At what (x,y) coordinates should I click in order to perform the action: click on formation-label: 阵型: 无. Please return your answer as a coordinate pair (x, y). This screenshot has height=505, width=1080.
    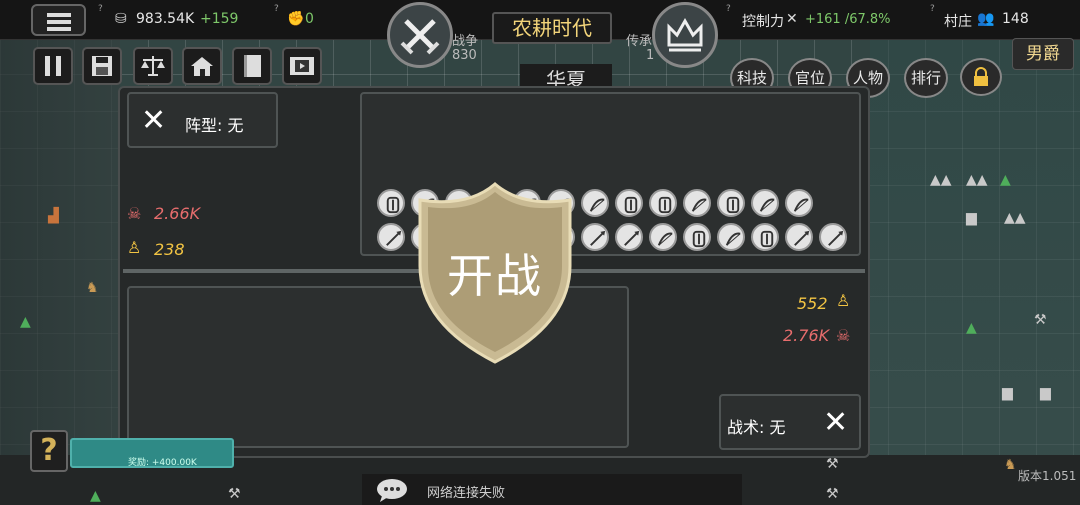
    Looking at the image, I should click on (214, 125).